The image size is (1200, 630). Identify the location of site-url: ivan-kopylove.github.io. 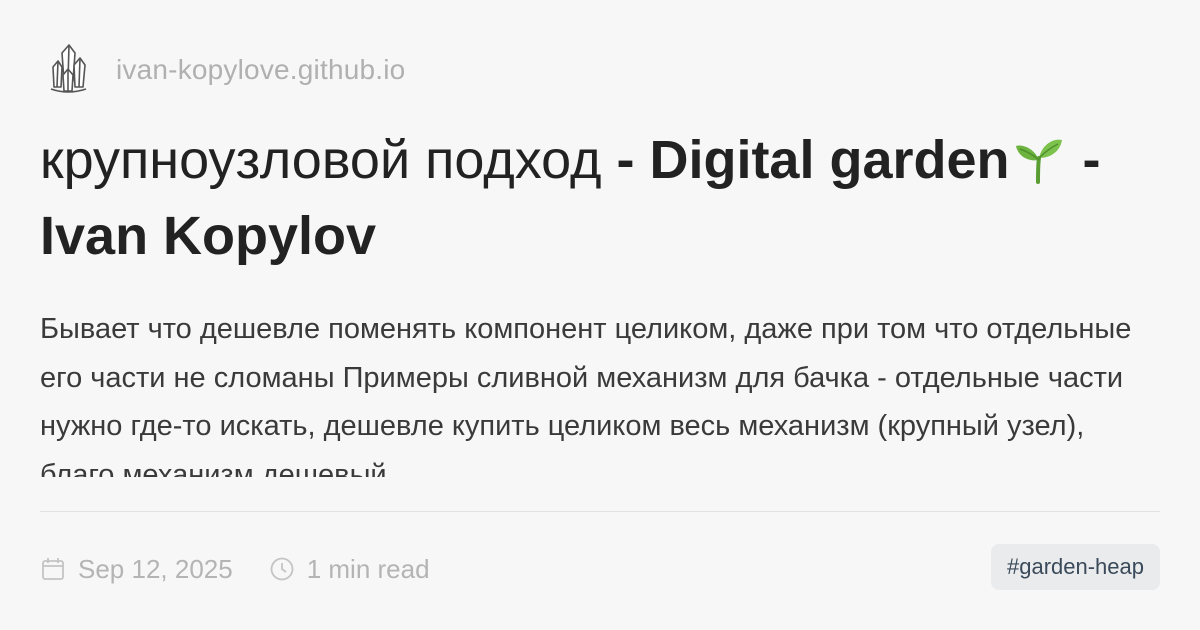
(260, 70).